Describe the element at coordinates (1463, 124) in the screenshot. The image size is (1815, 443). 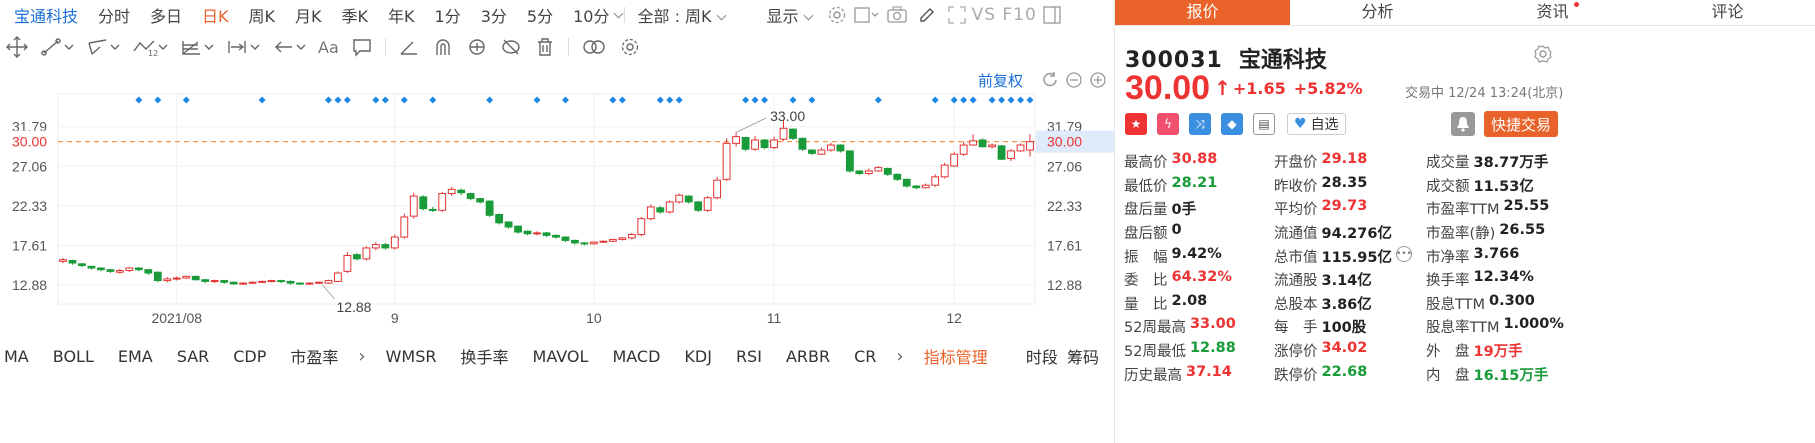
I see `bell-icon` at that location.